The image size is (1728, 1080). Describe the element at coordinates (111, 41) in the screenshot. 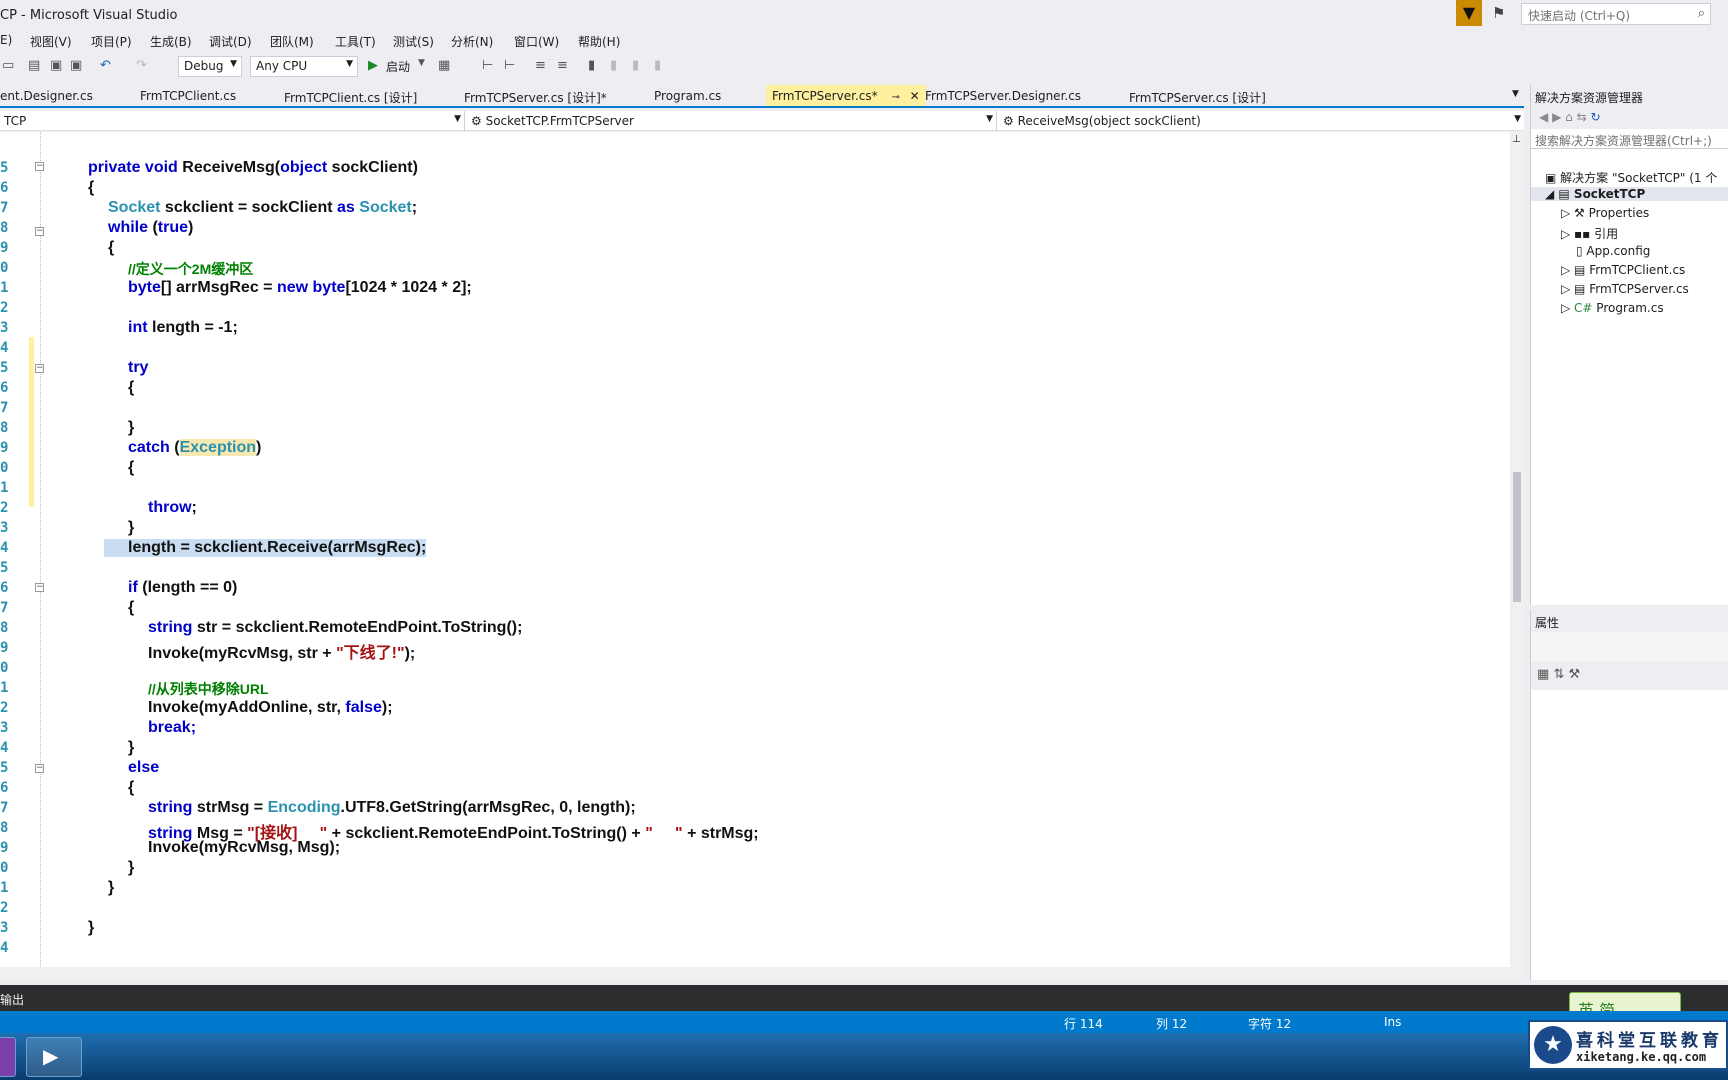

I see `menu-project: 项目(P)` at that location.